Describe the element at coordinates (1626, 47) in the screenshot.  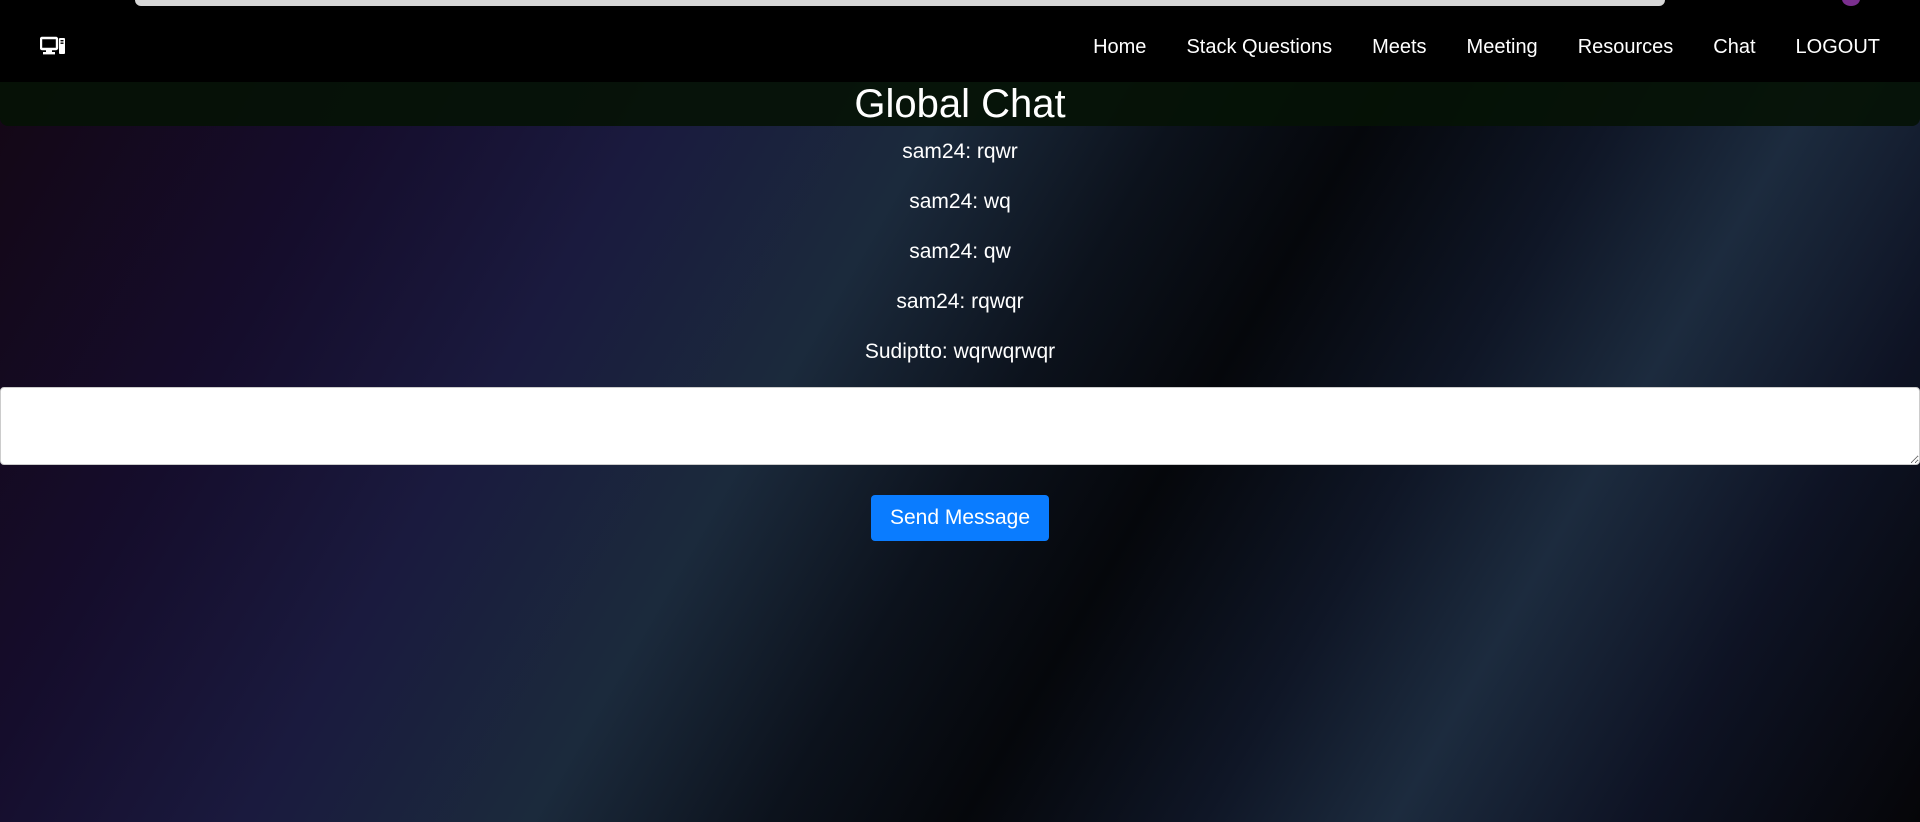
I see `nav-link-resources: Resources` at that location.